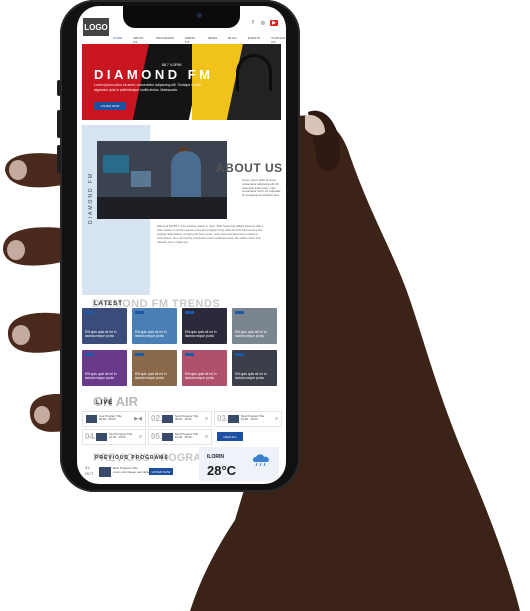  What do you see at coordinates (161, 471) in the screenshot?
I see `previous-listen-button: LISTEN NOW` at bounding box center [161, 471].